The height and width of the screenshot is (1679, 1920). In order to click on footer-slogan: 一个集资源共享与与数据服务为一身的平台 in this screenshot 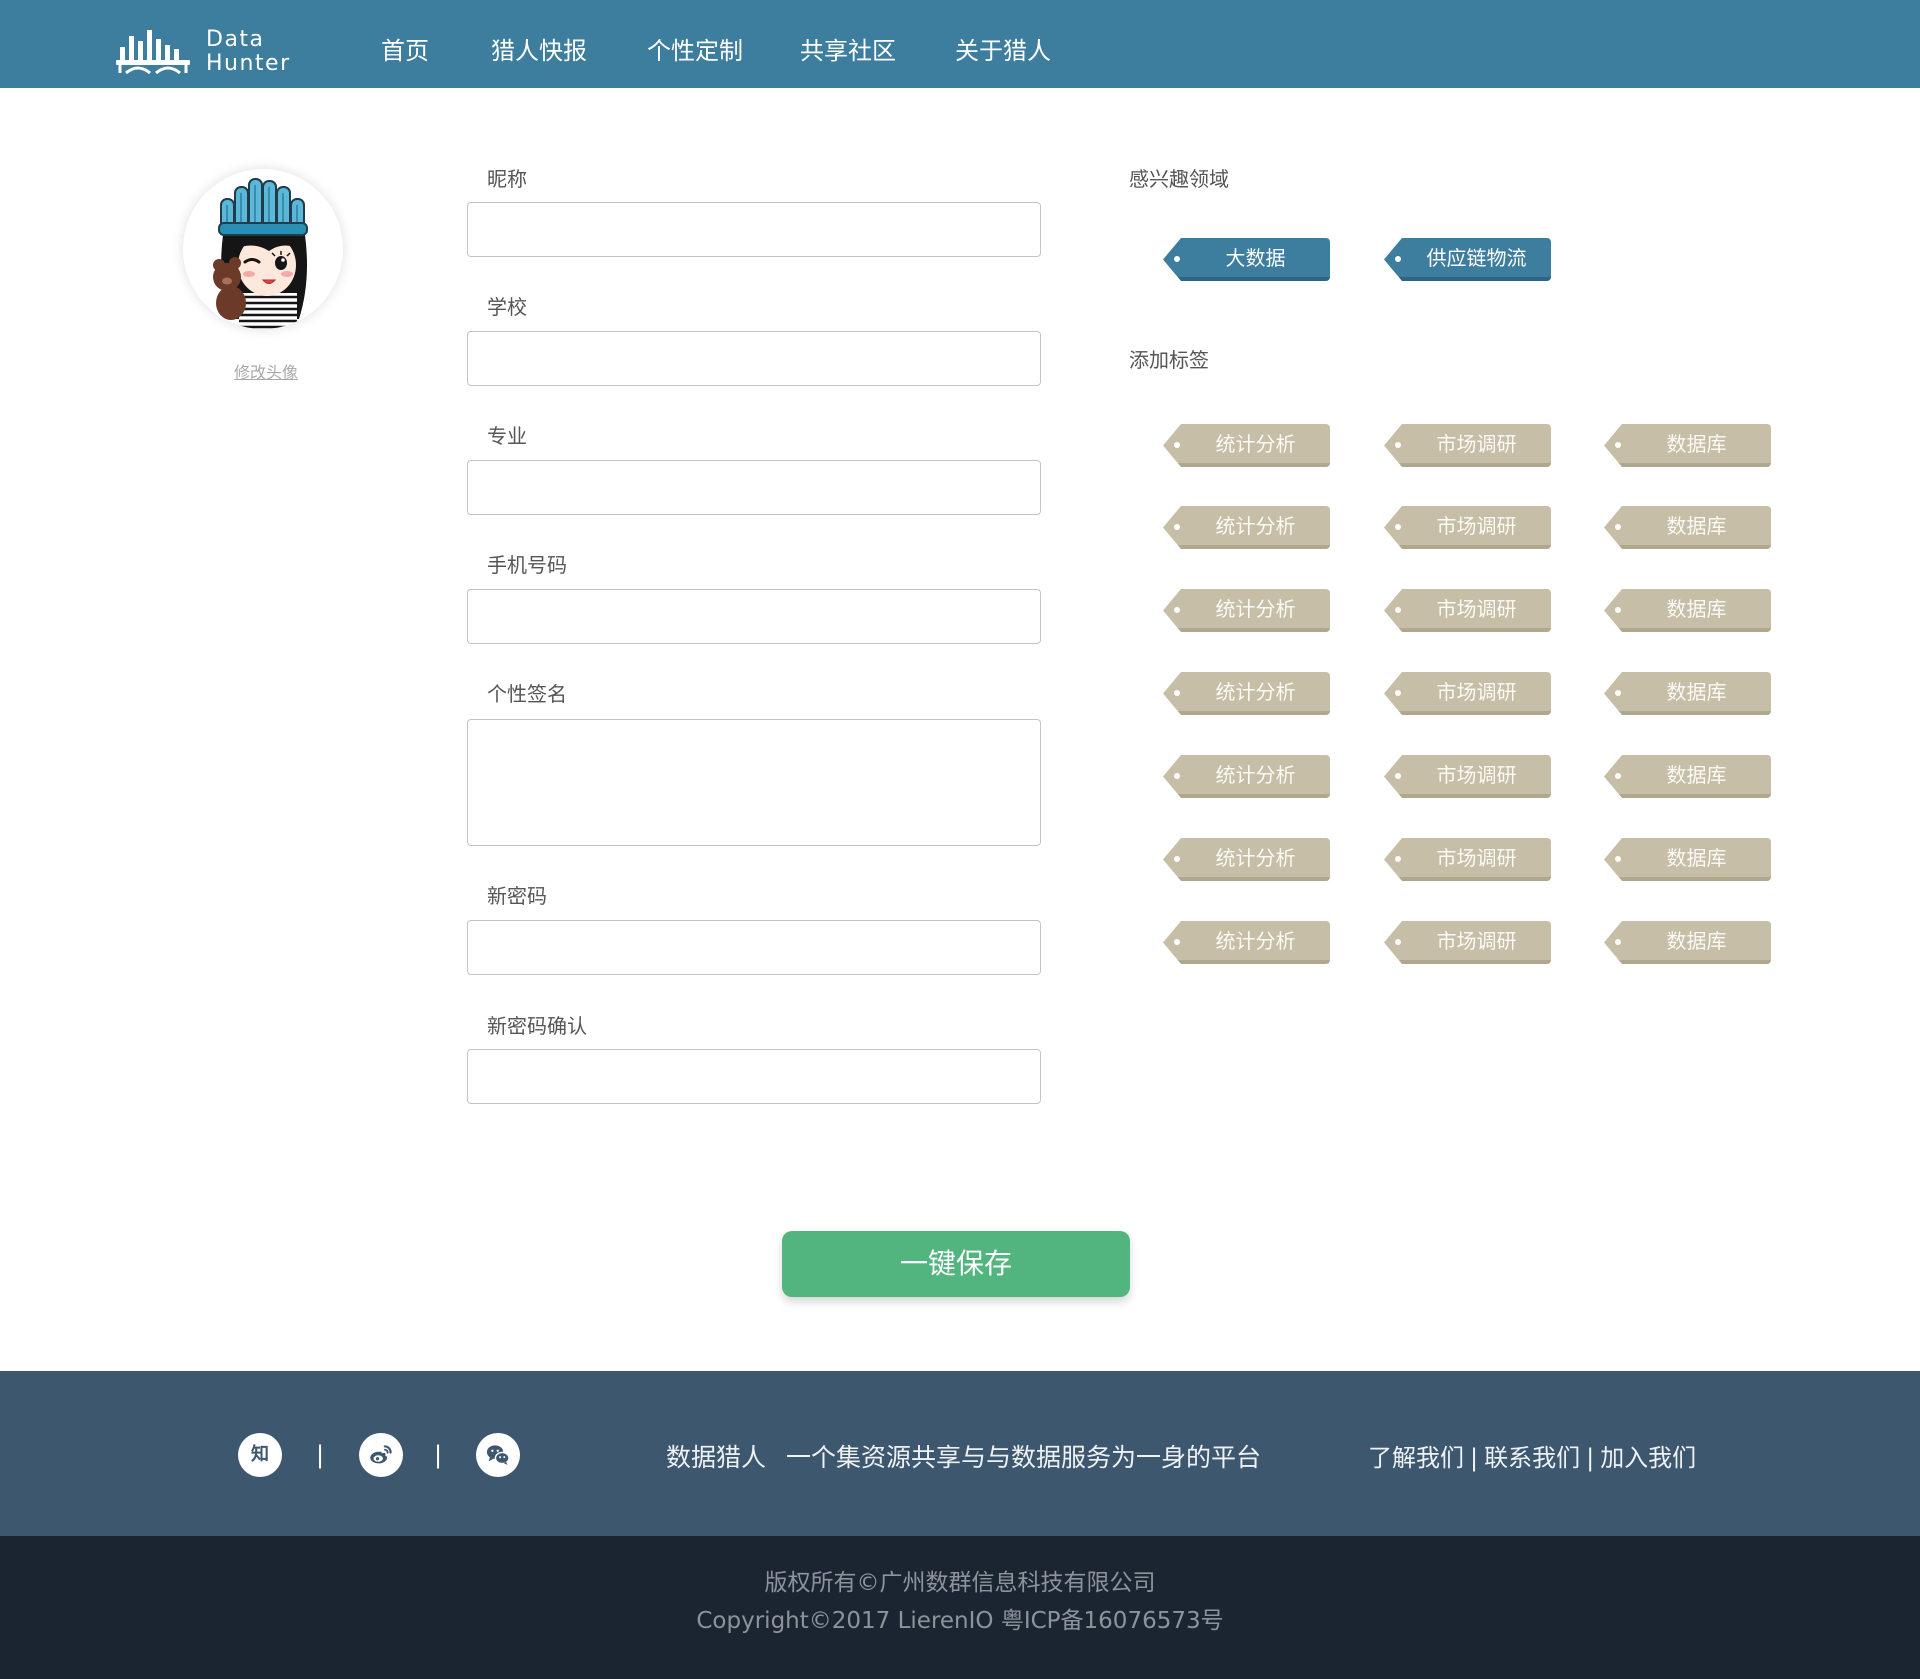, I will do `click(1024, 1457)`.